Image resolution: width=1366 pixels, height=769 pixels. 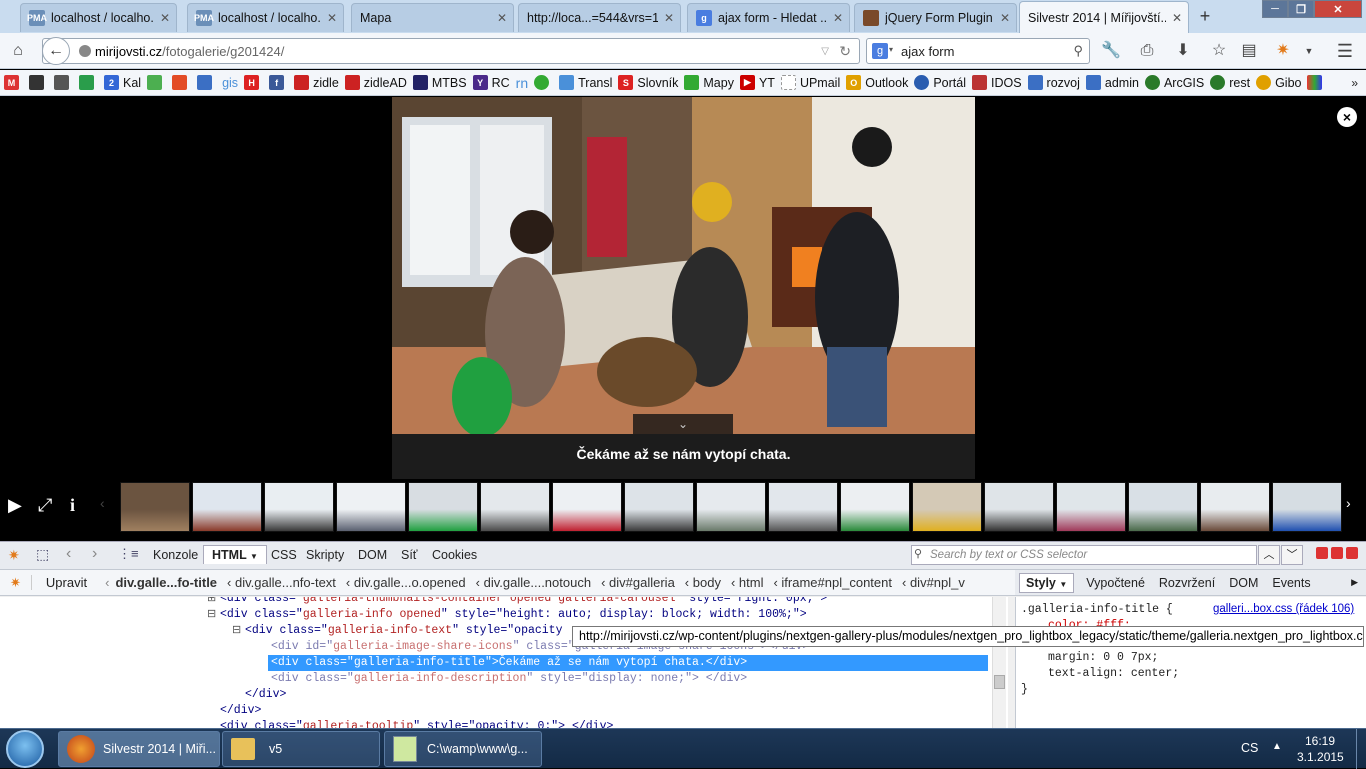 I want to click on pin-icon: ✷, so click(x=15, y=583).